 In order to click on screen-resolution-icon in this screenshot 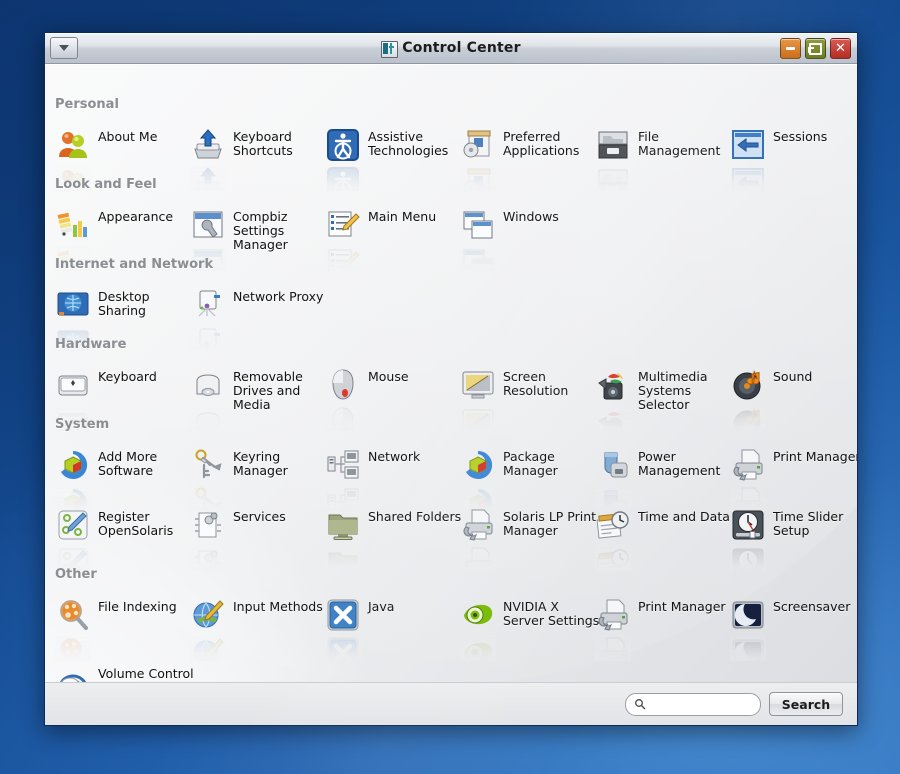, I will do `click(478, 399)`.